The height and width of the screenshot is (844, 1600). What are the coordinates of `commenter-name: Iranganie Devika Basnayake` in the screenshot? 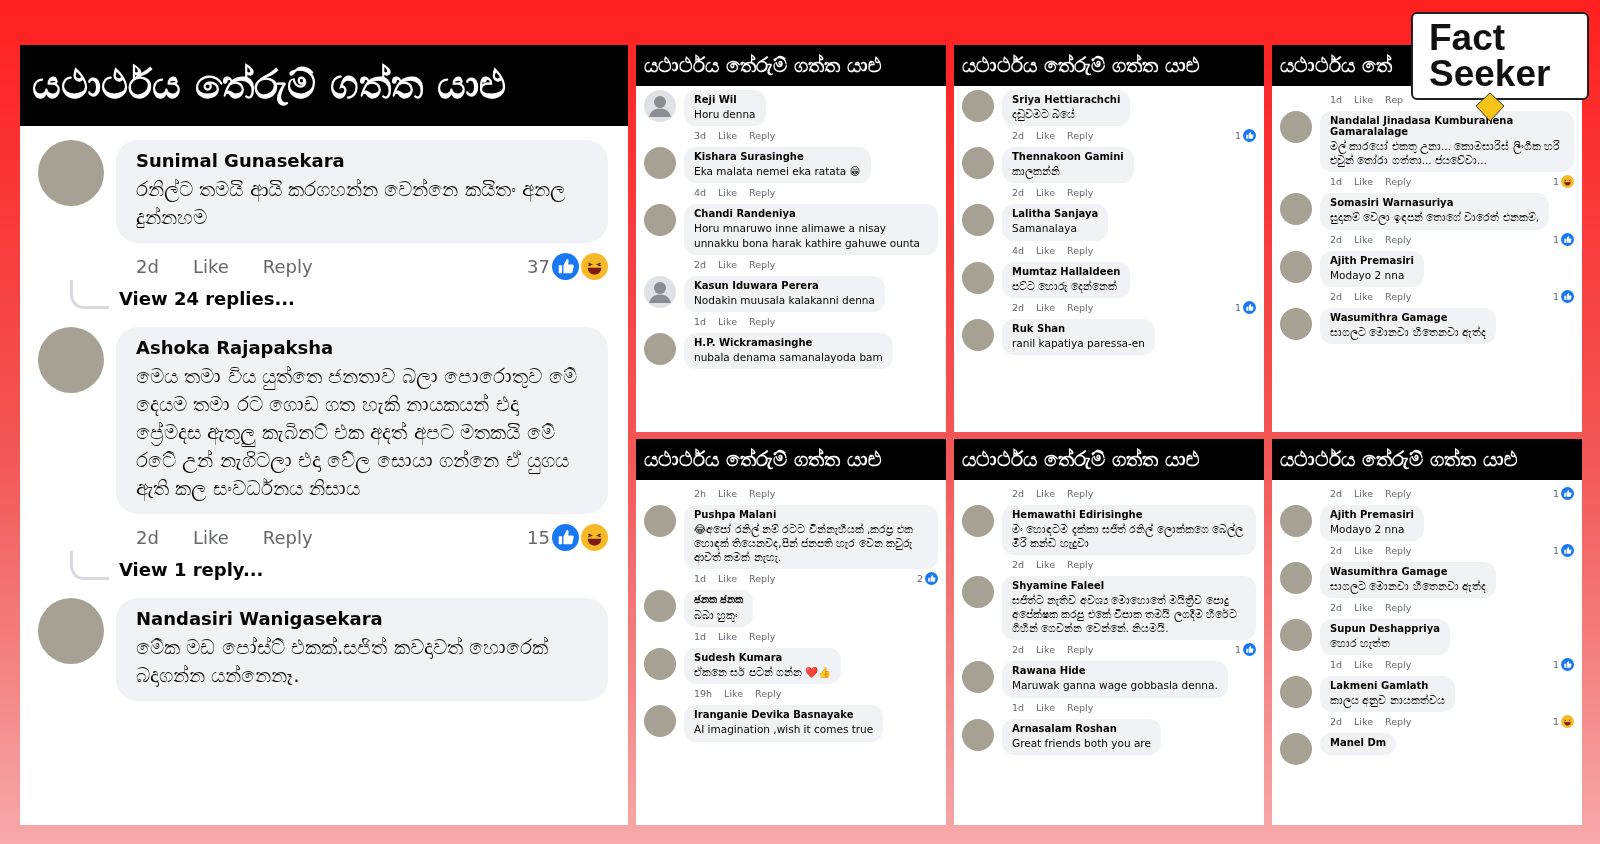 It's located at (784, 715).